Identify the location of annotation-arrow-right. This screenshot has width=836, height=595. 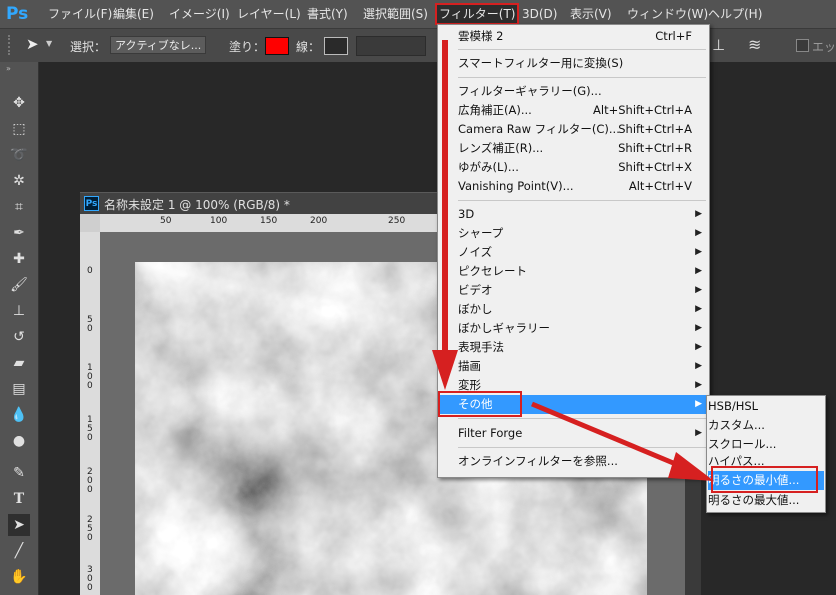
(611, 437).